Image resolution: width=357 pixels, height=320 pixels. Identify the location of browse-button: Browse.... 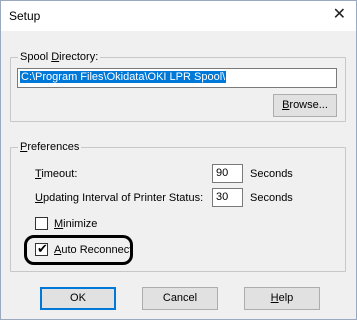
(305, 105).